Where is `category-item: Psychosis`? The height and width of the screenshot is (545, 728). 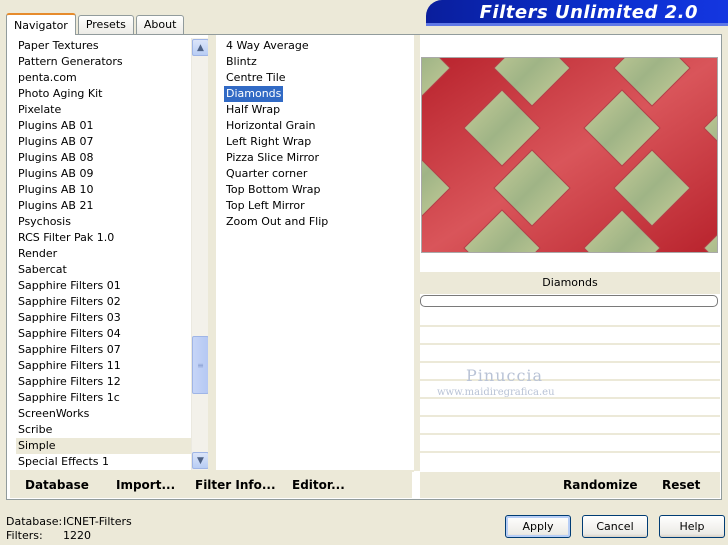 category-item: Psychosis is located at coordinates (104, 222).